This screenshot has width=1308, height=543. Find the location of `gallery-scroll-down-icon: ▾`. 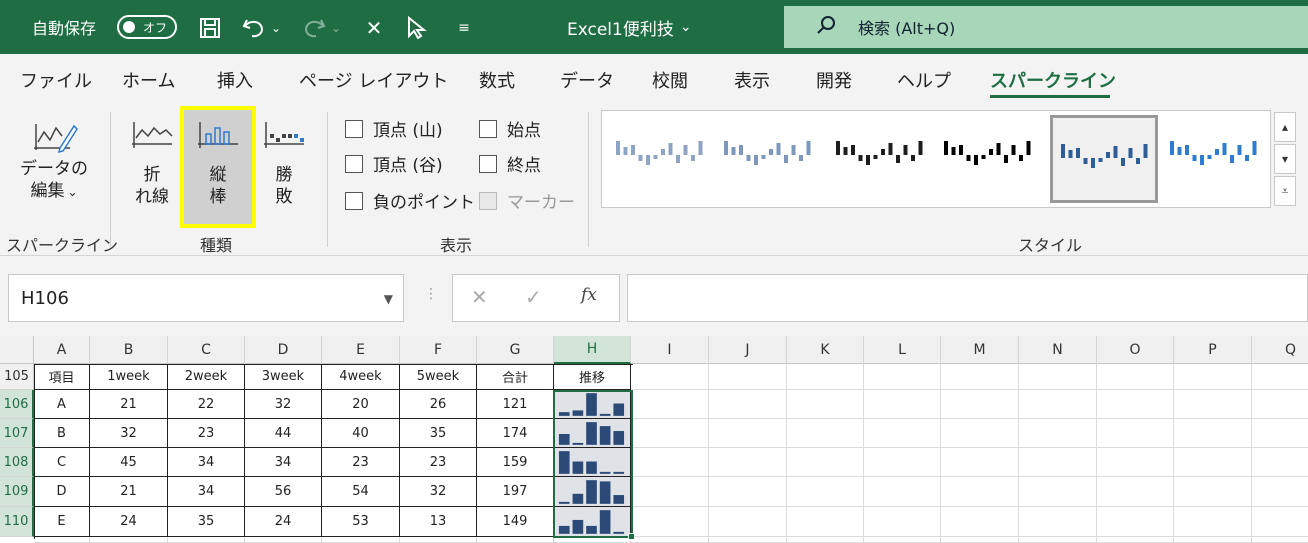

gallery-scroll-down-icon: ▾ is located at coordinates (1285, 159).